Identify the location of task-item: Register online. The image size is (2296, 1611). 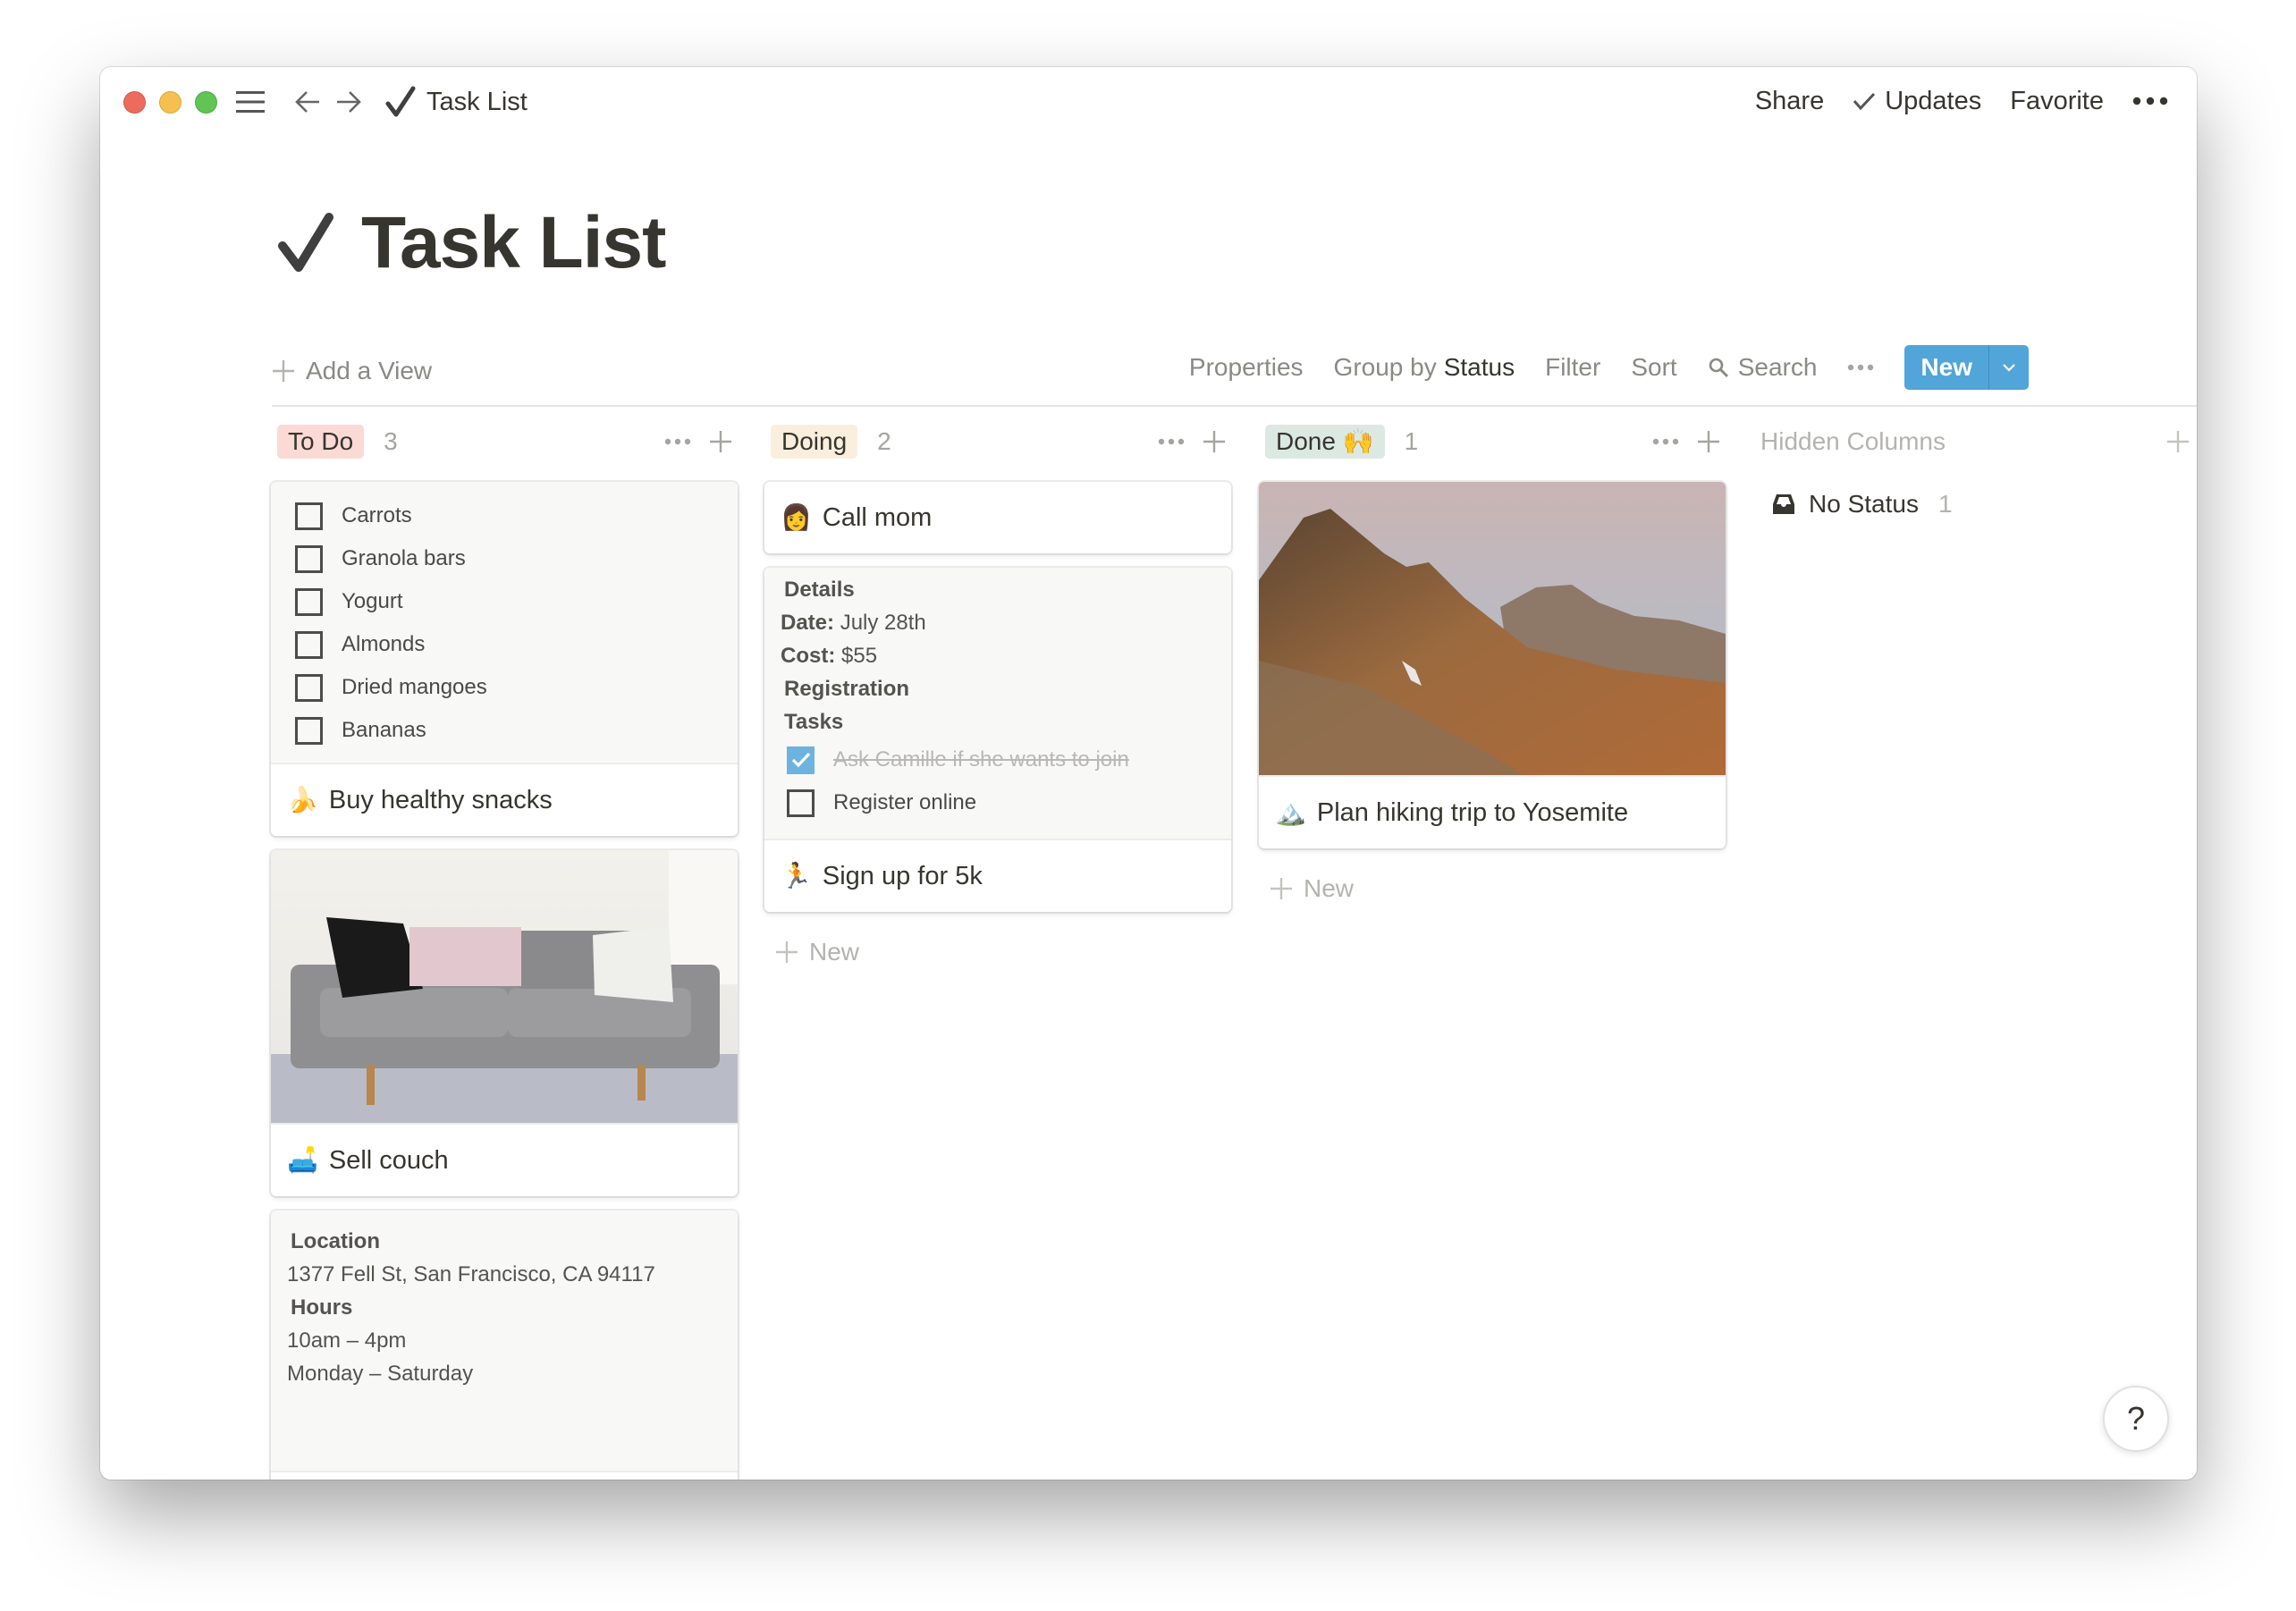
(997, 802).